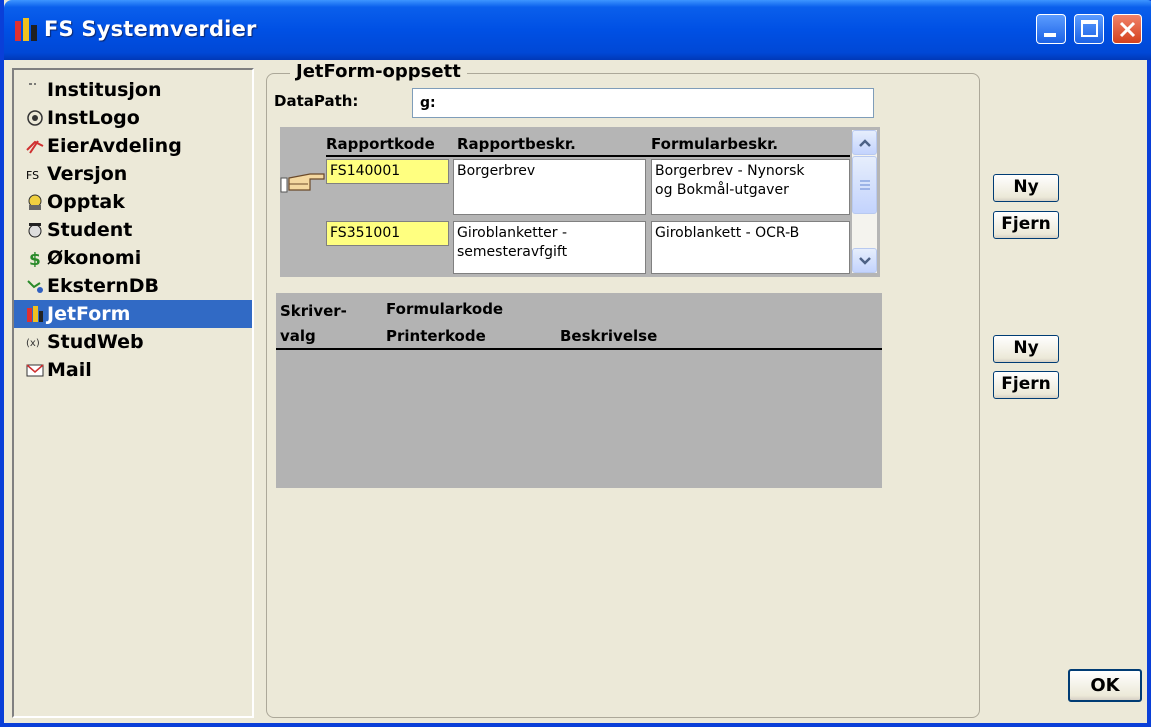  Describe the element at coordinates (1026, 225) in the screenshot. I see `fjern-report-button: Fjern` at that location.